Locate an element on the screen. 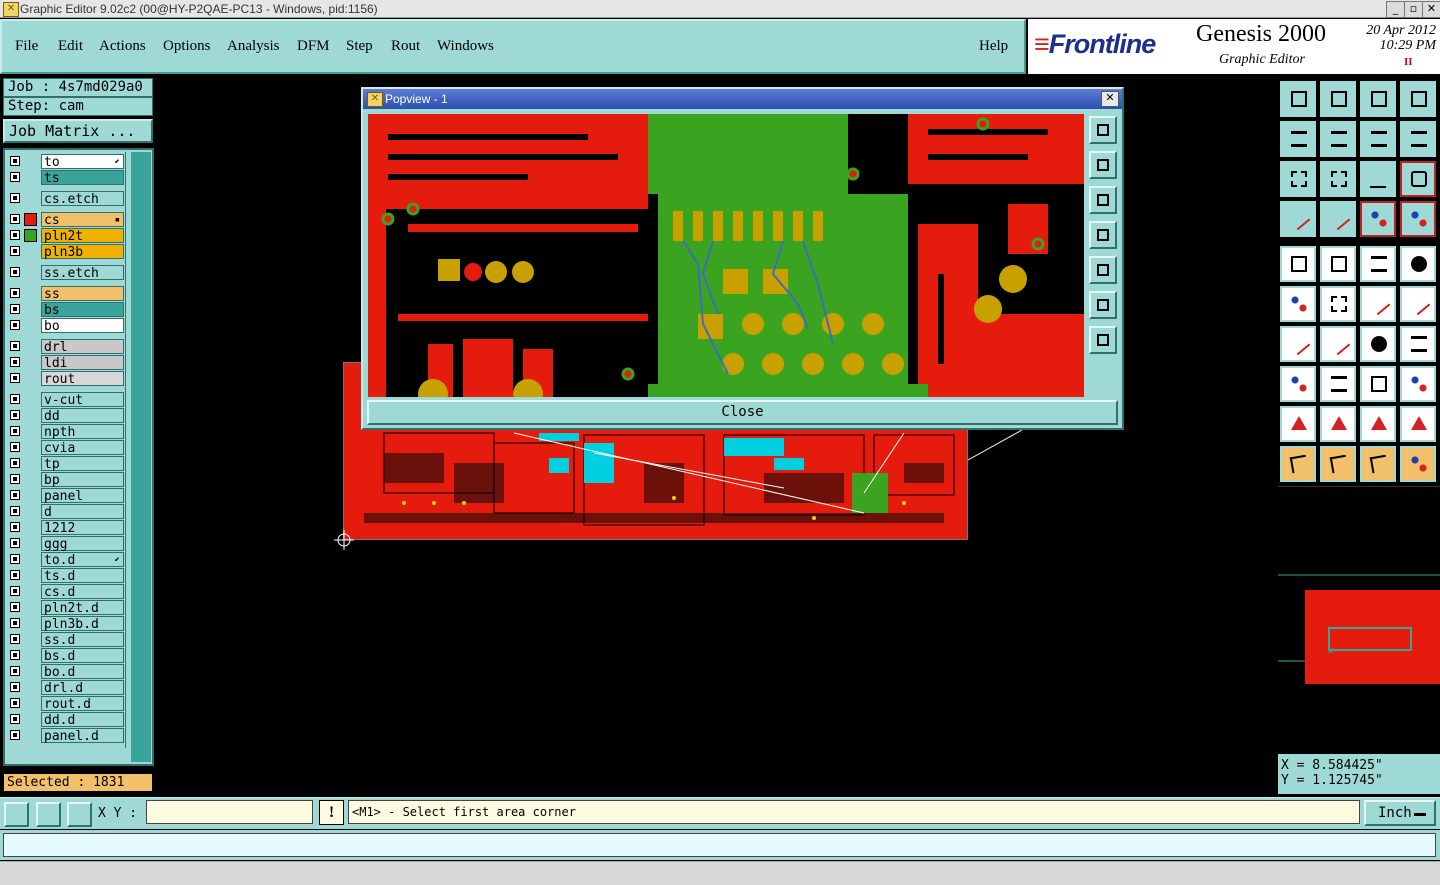 This screenshot has height=885, width=1440. pan-right-icon-glyph is located at coordinates (1339, 139).